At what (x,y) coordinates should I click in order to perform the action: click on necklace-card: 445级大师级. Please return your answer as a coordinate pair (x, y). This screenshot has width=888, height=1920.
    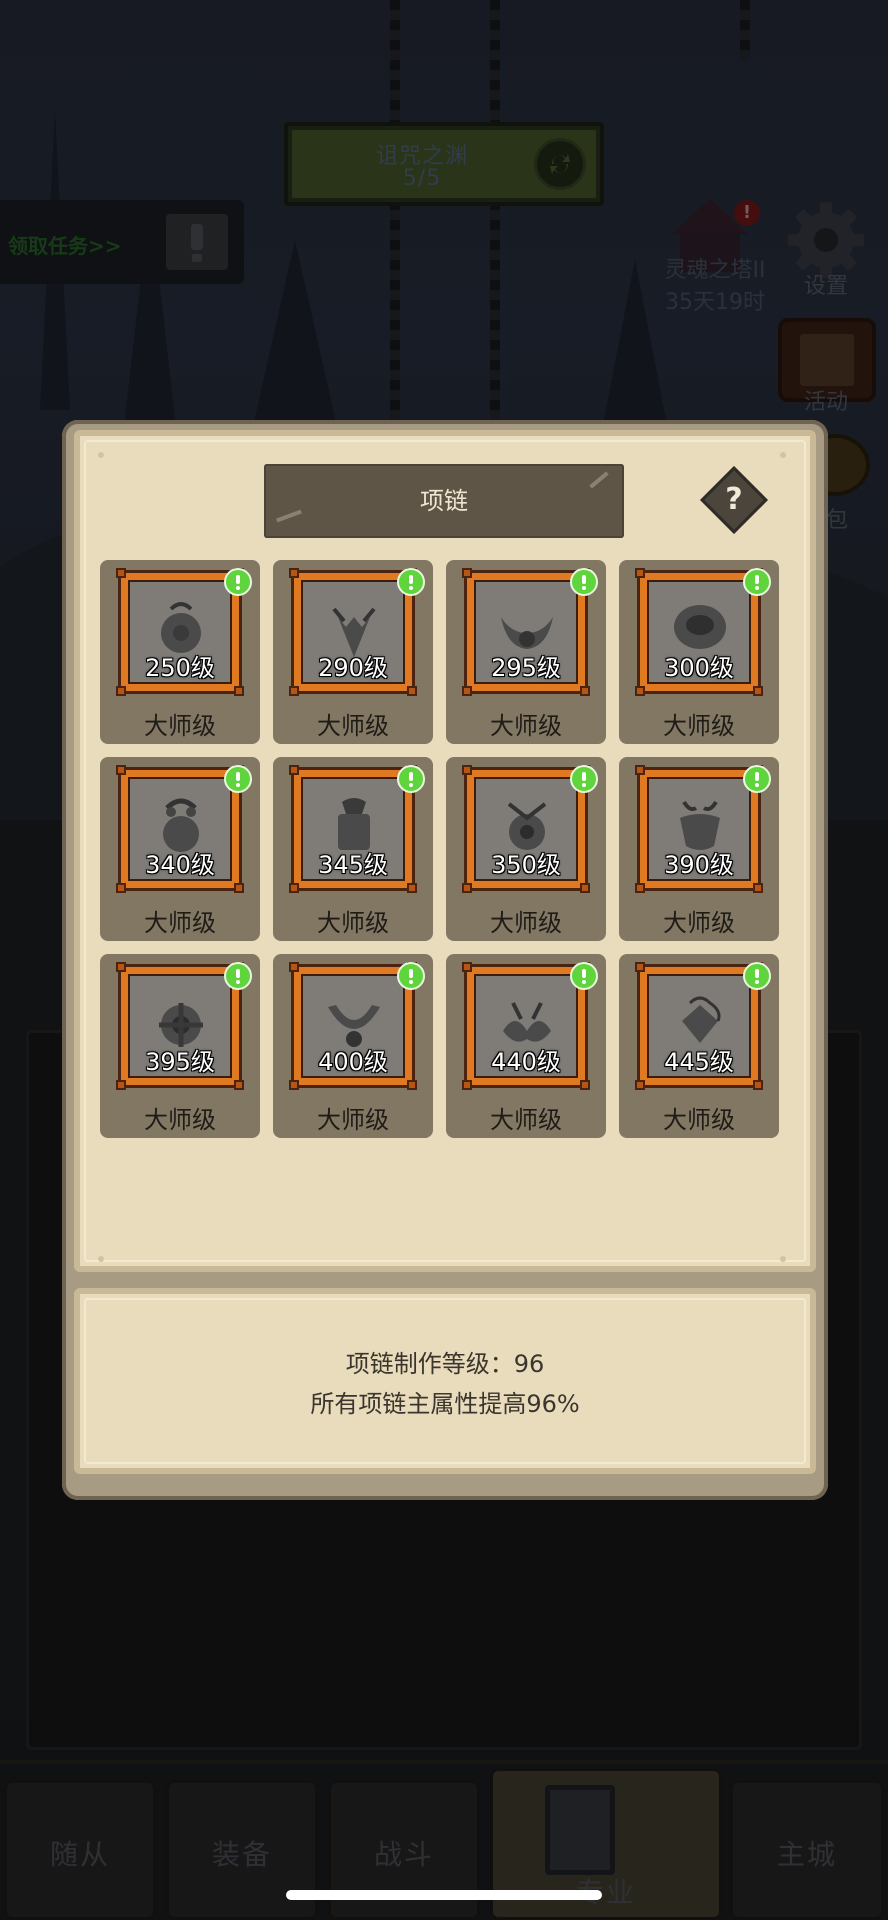
    Looking at the image, I should click on (699, 1046).